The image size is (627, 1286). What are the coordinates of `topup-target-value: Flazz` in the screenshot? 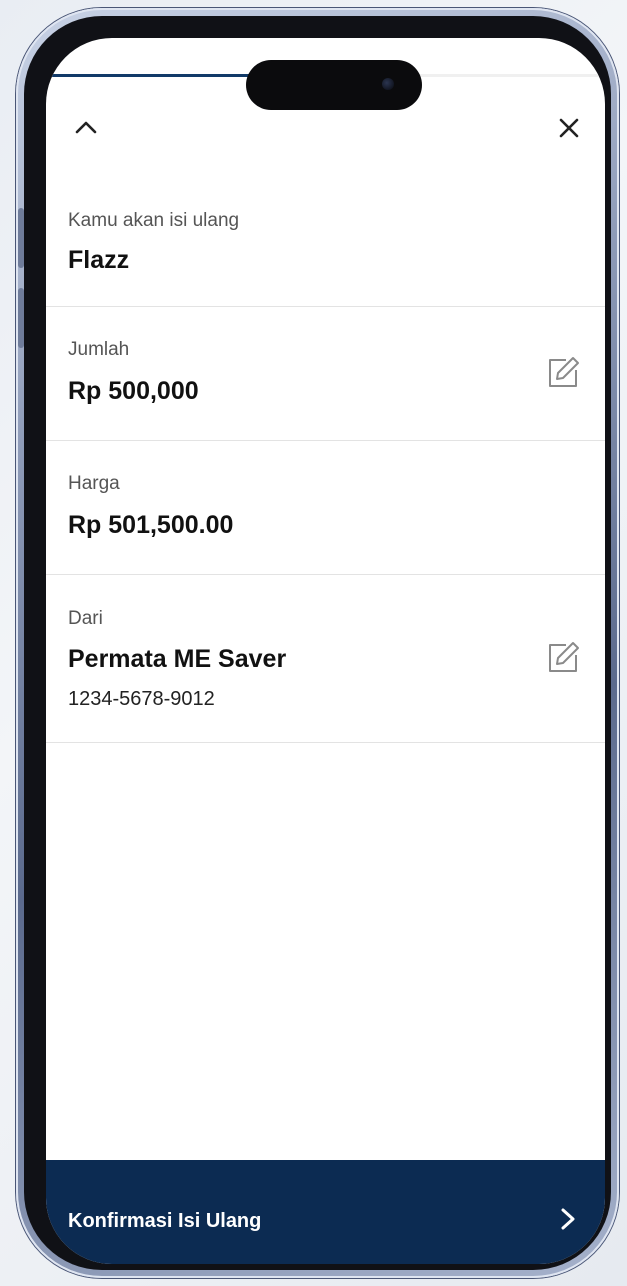 It's located at (99, 260).